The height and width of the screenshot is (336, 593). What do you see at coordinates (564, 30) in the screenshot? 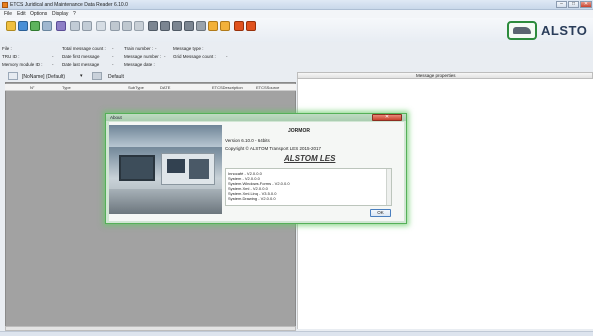
I see `alstom-logo: ALSTO` at bounding box center [564, 30].